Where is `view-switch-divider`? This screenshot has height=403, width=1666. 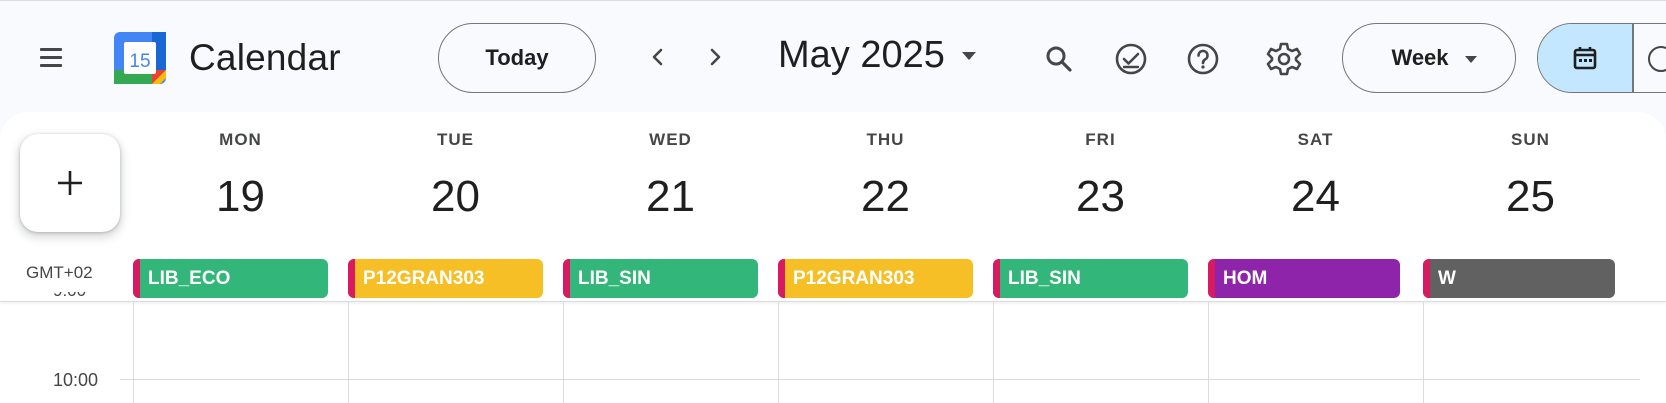 view-switch-divider is located at coordinates (1633, 58).